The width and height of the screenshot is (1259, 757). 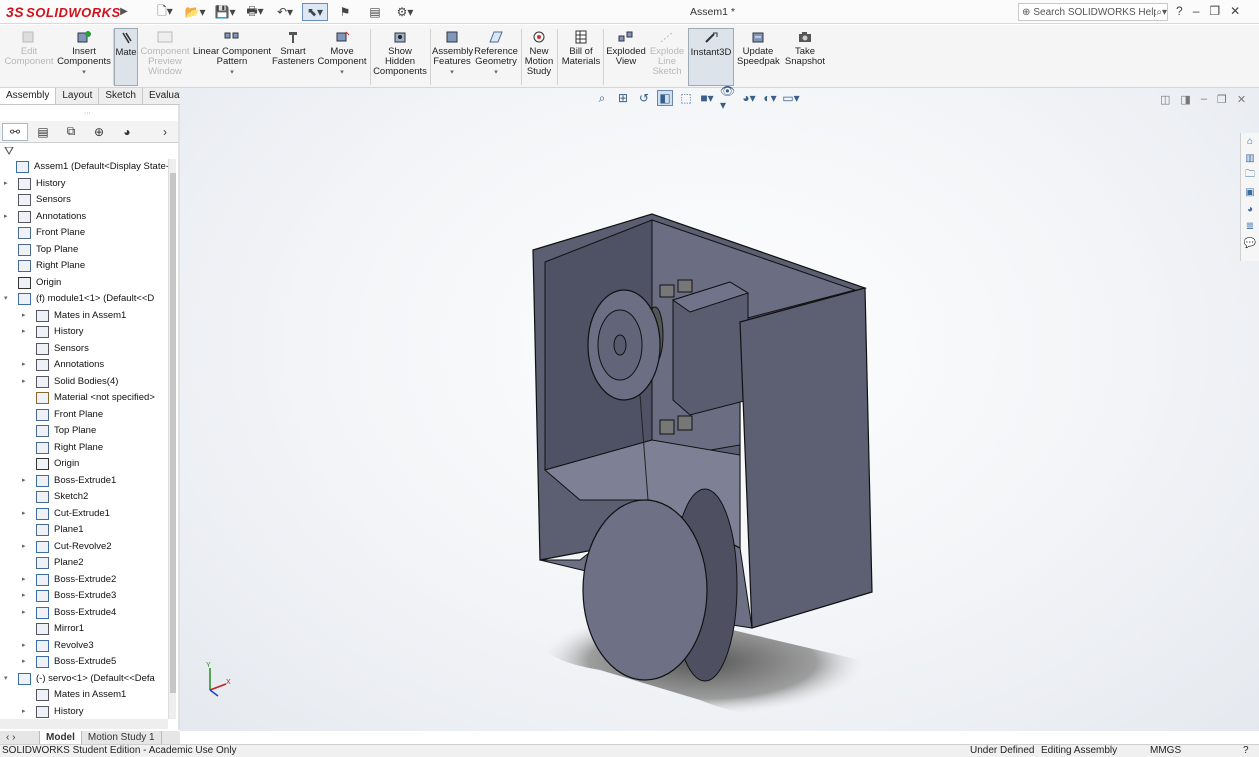 I want to click on tree-item: ▸ Boss-Extrude5, so click(x=84, y=662).